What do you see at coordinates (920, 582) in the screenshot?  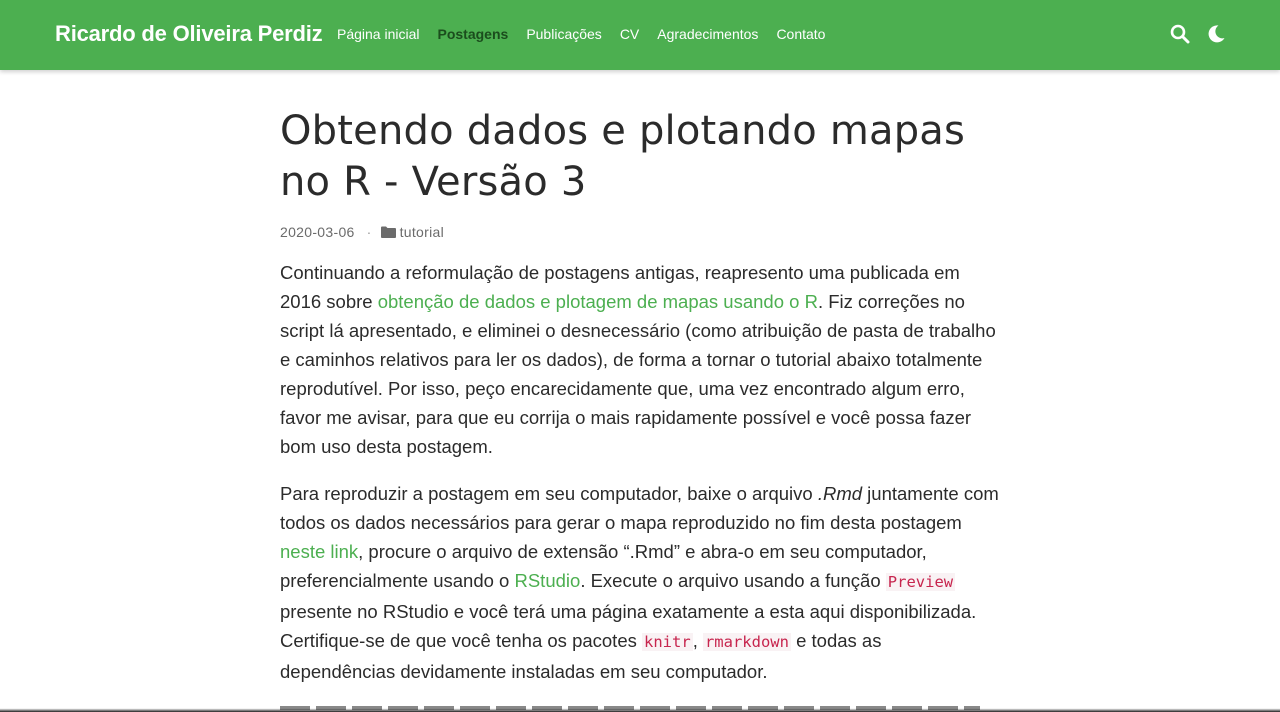 I see `code-preview: Preview` at bounding box center [920, 582].